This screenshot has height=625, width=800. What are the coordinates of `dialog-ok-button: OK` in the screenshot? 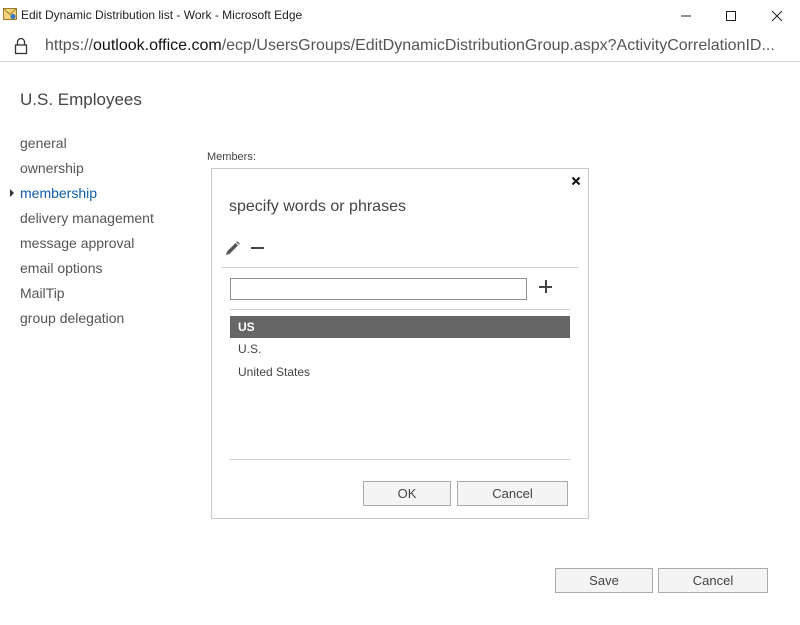 It's located at (407, 493).